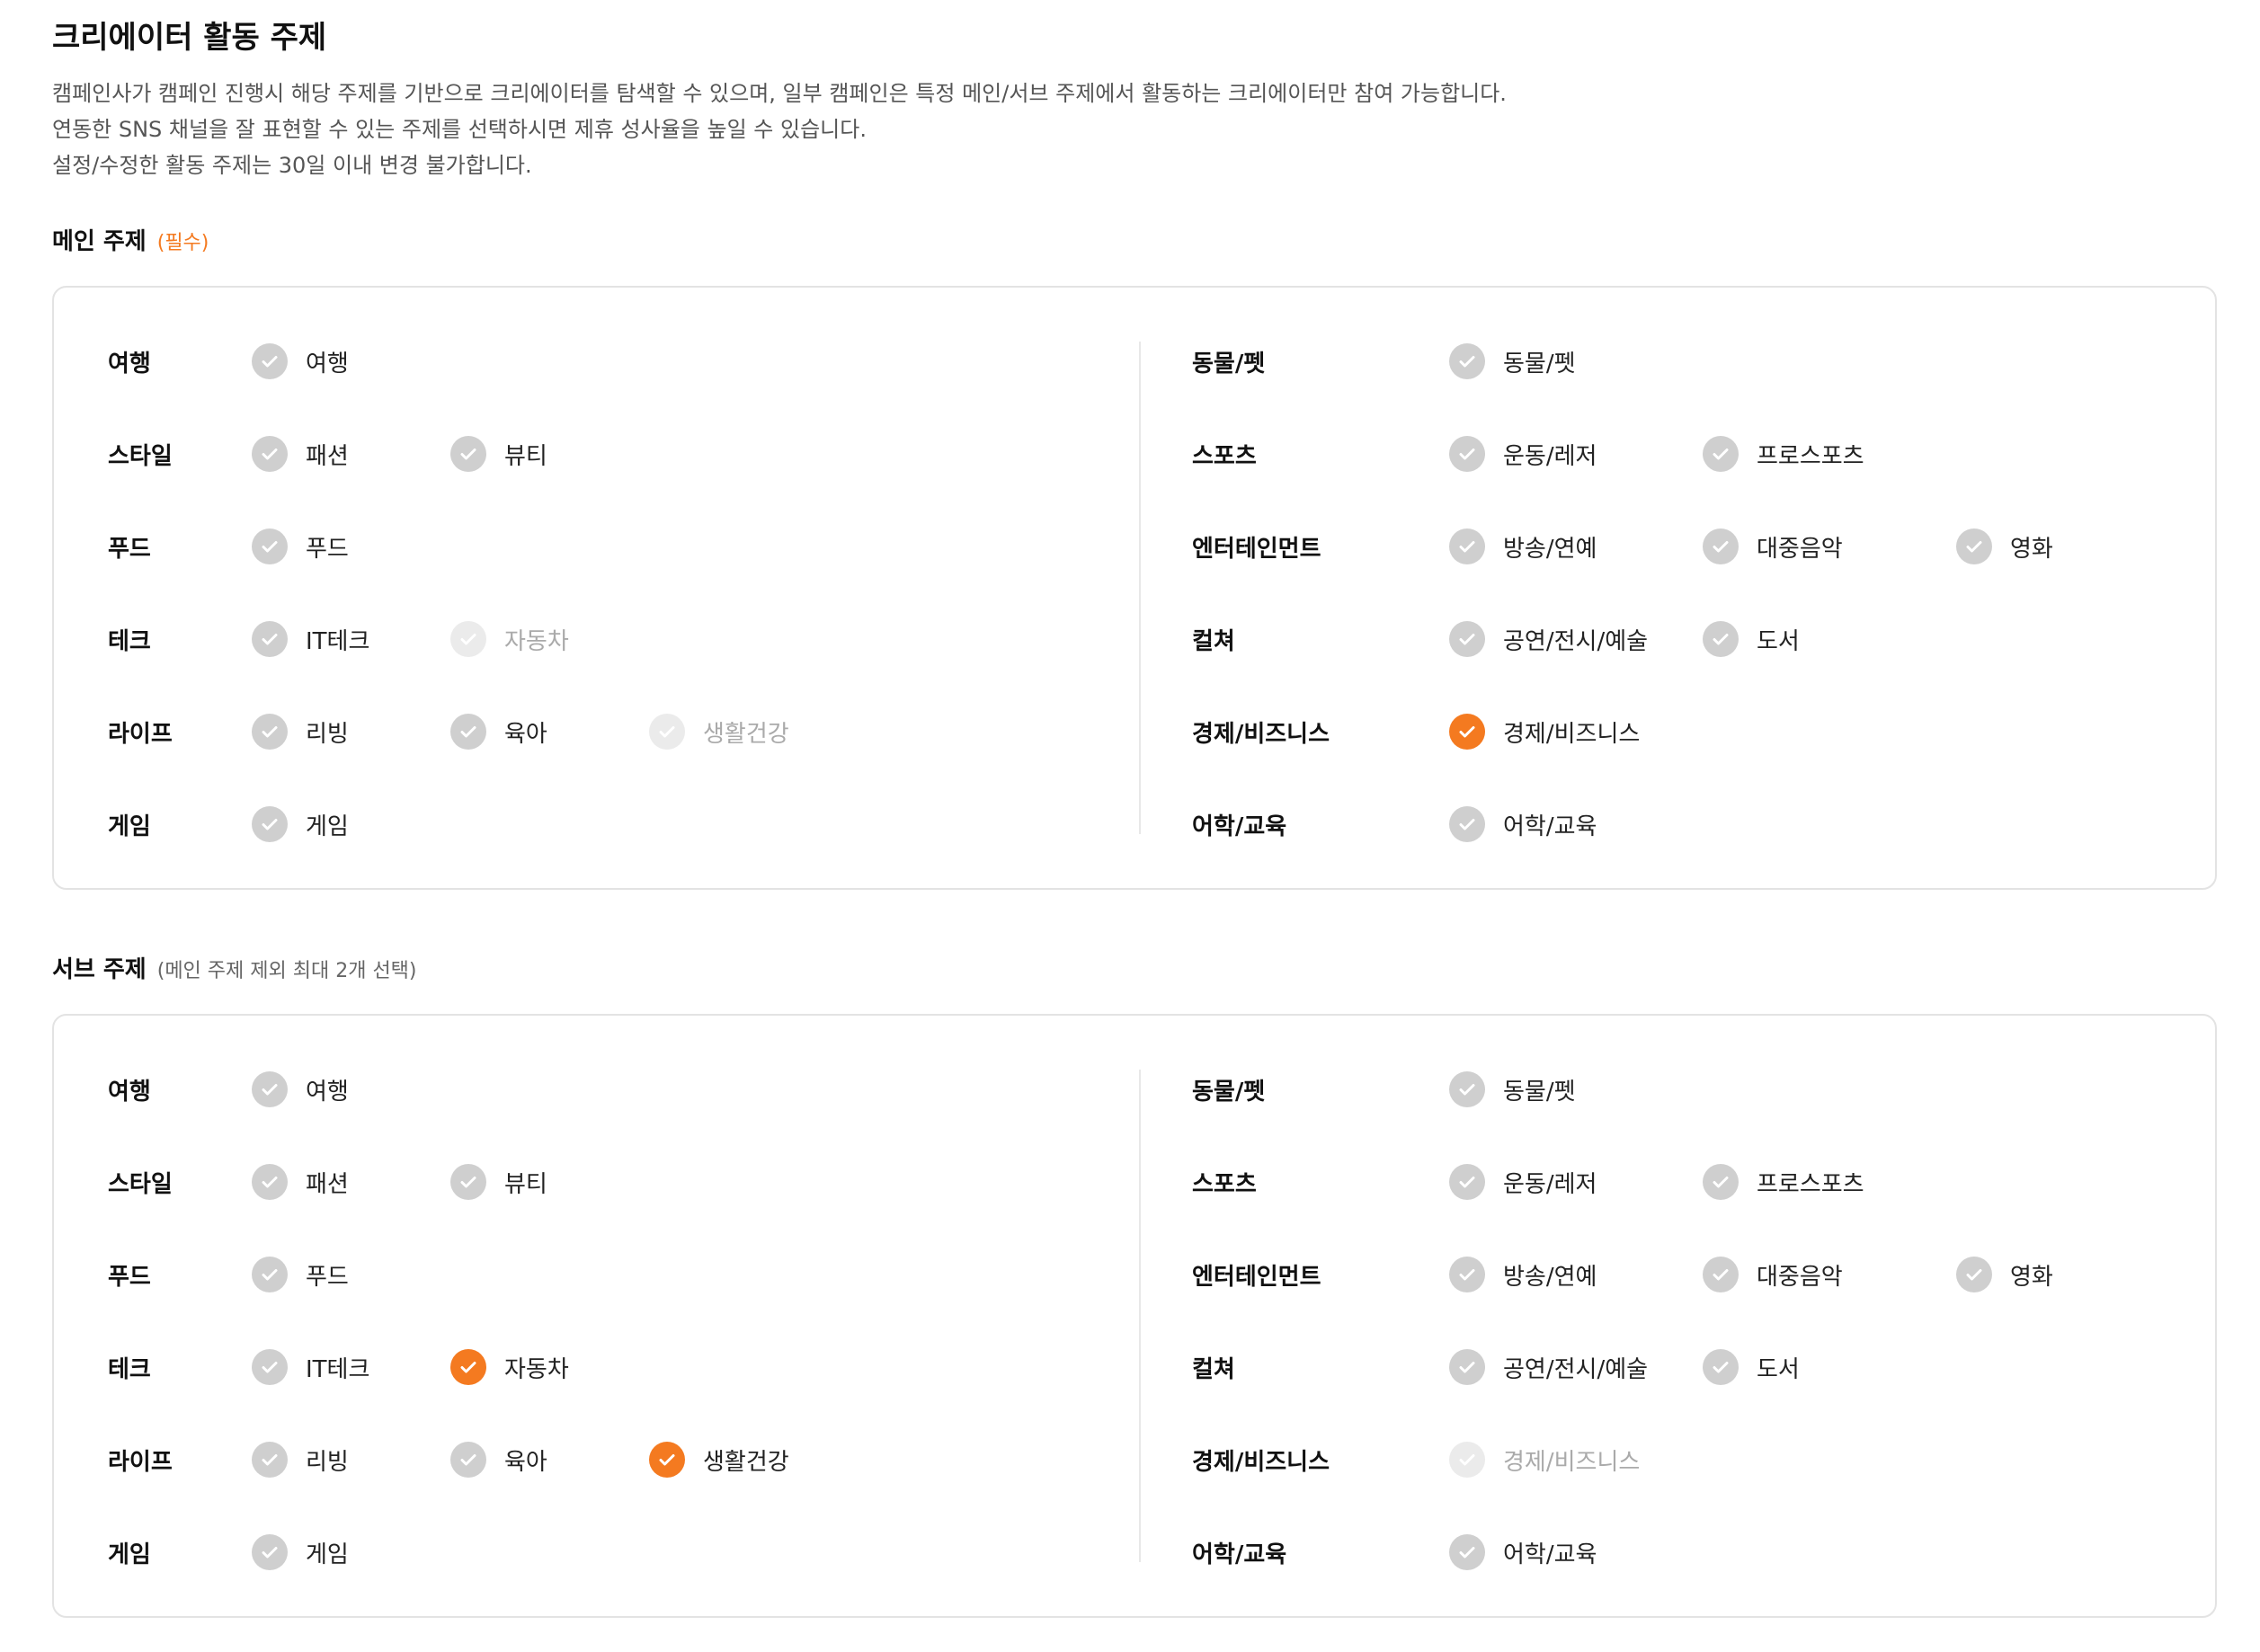 The height and width of the screenshot is (1652, 2260). Describe the element at coordinates (1239, 826) in the screenshot. I see `topic-category-label: 어학/교육` at that location.